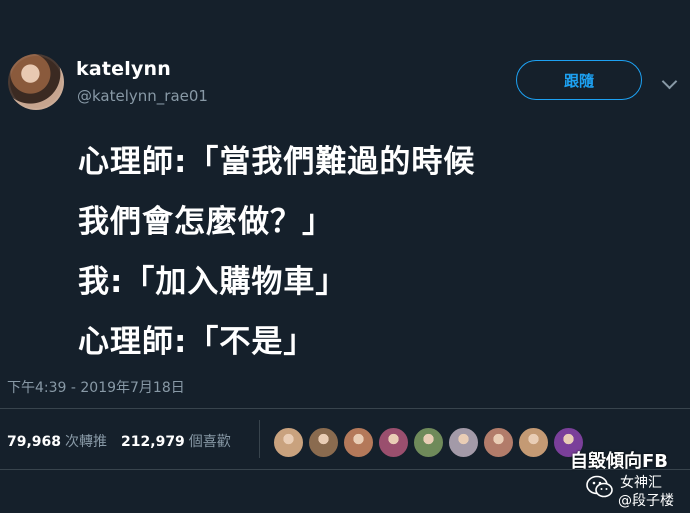 This screenshot has width=690, height=513. Describe the element at coordinates (153, 442) in the screenshot. I see `like-count: 212,979` at that location.